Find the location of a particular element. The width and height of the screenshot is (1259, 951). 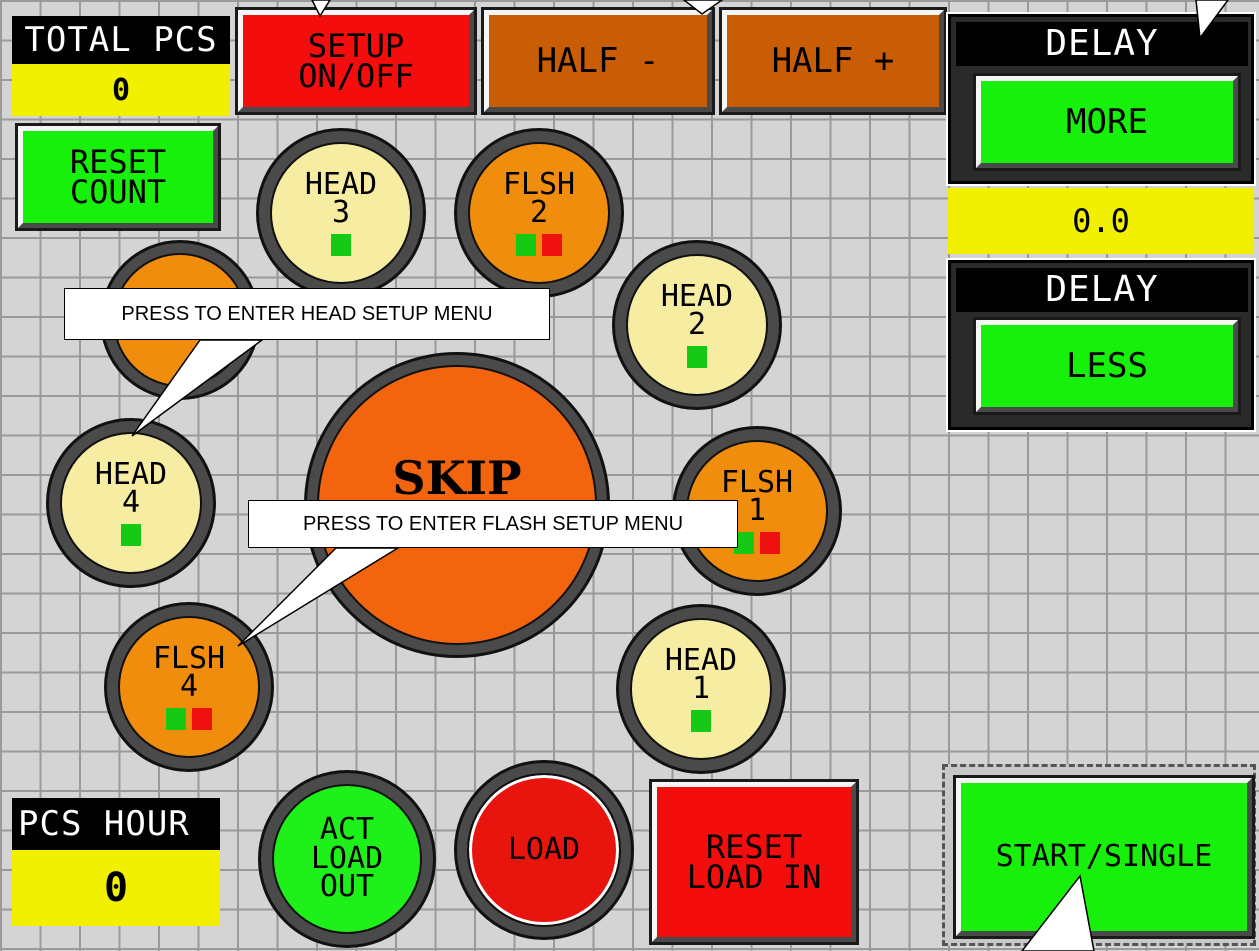

head-setup-callout: PRESS TO ENTER HEAD SETUP MENU is located at coordinates (307, 314).